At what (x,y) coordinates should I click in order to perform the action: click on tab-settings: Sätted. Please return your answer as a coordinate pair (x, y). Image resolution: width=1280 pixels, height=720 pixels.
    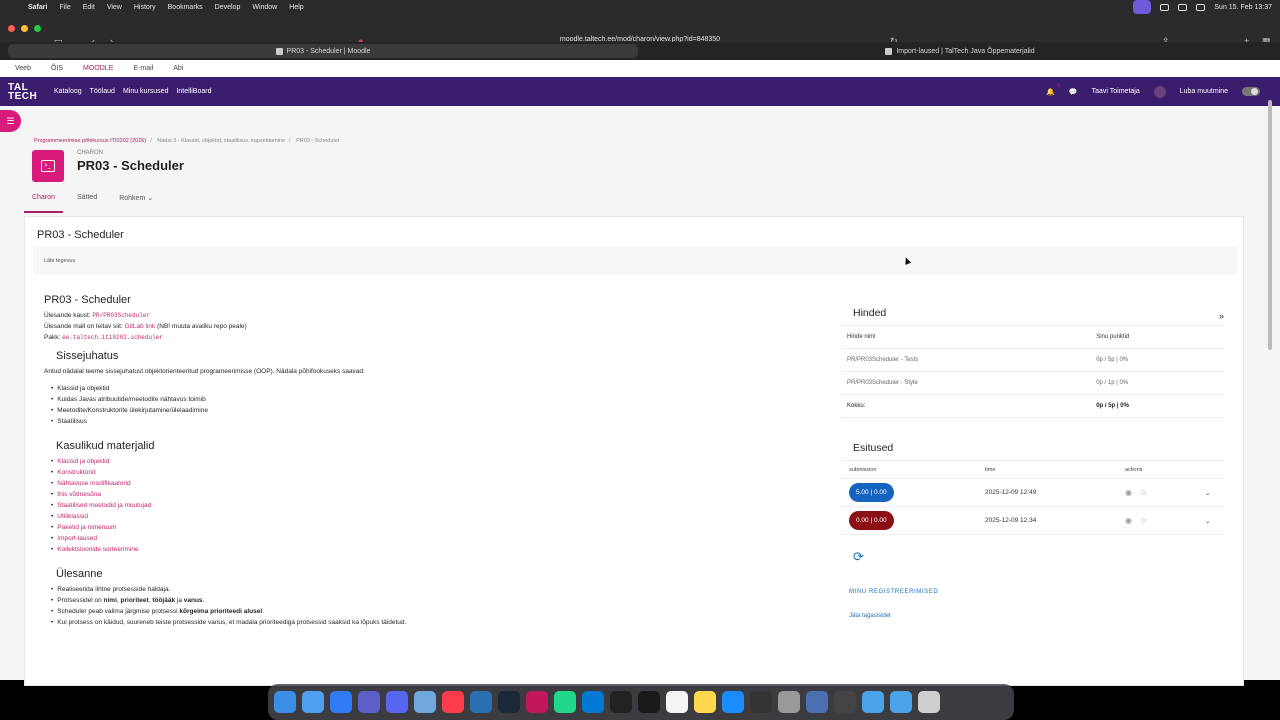
    Looking at the image, I should click on (87, 201).